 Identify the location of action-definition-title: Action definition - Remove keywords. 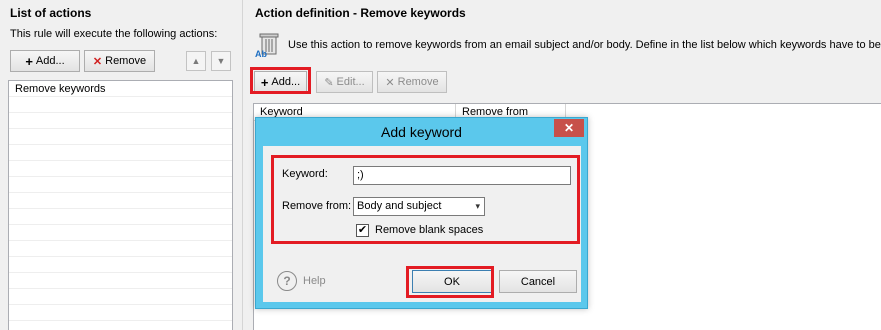
(360, 13).